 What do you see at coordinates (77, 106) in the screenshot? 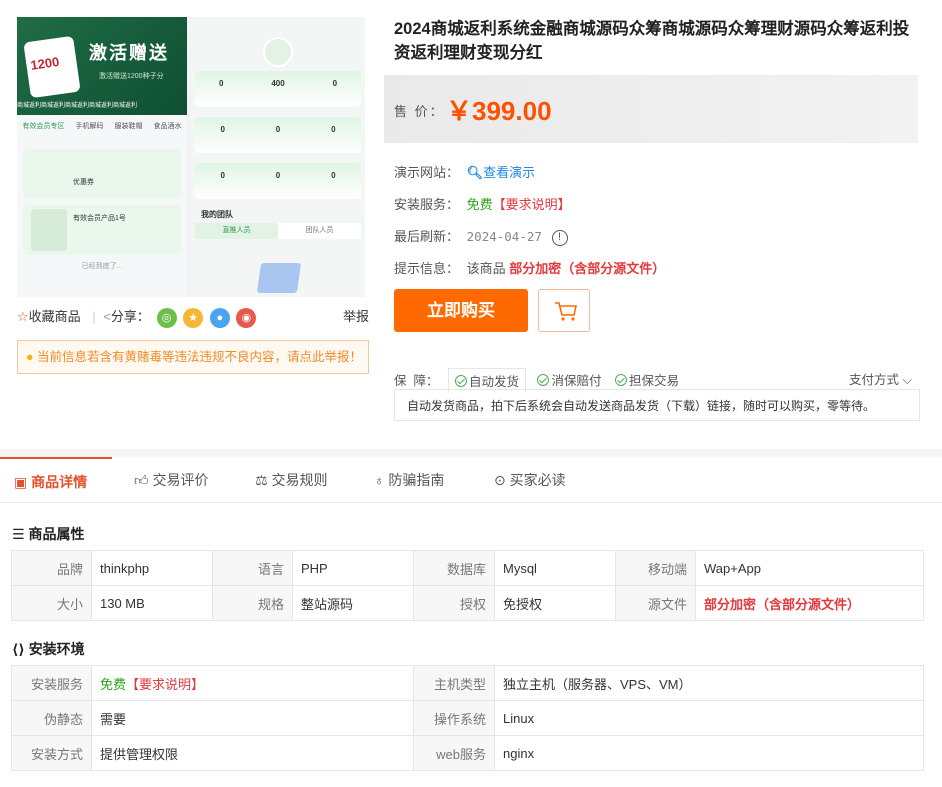
I see `banner-strip: 商城返利商城返利商城返利商城返利商城返利` at bounding box center [77, 106].